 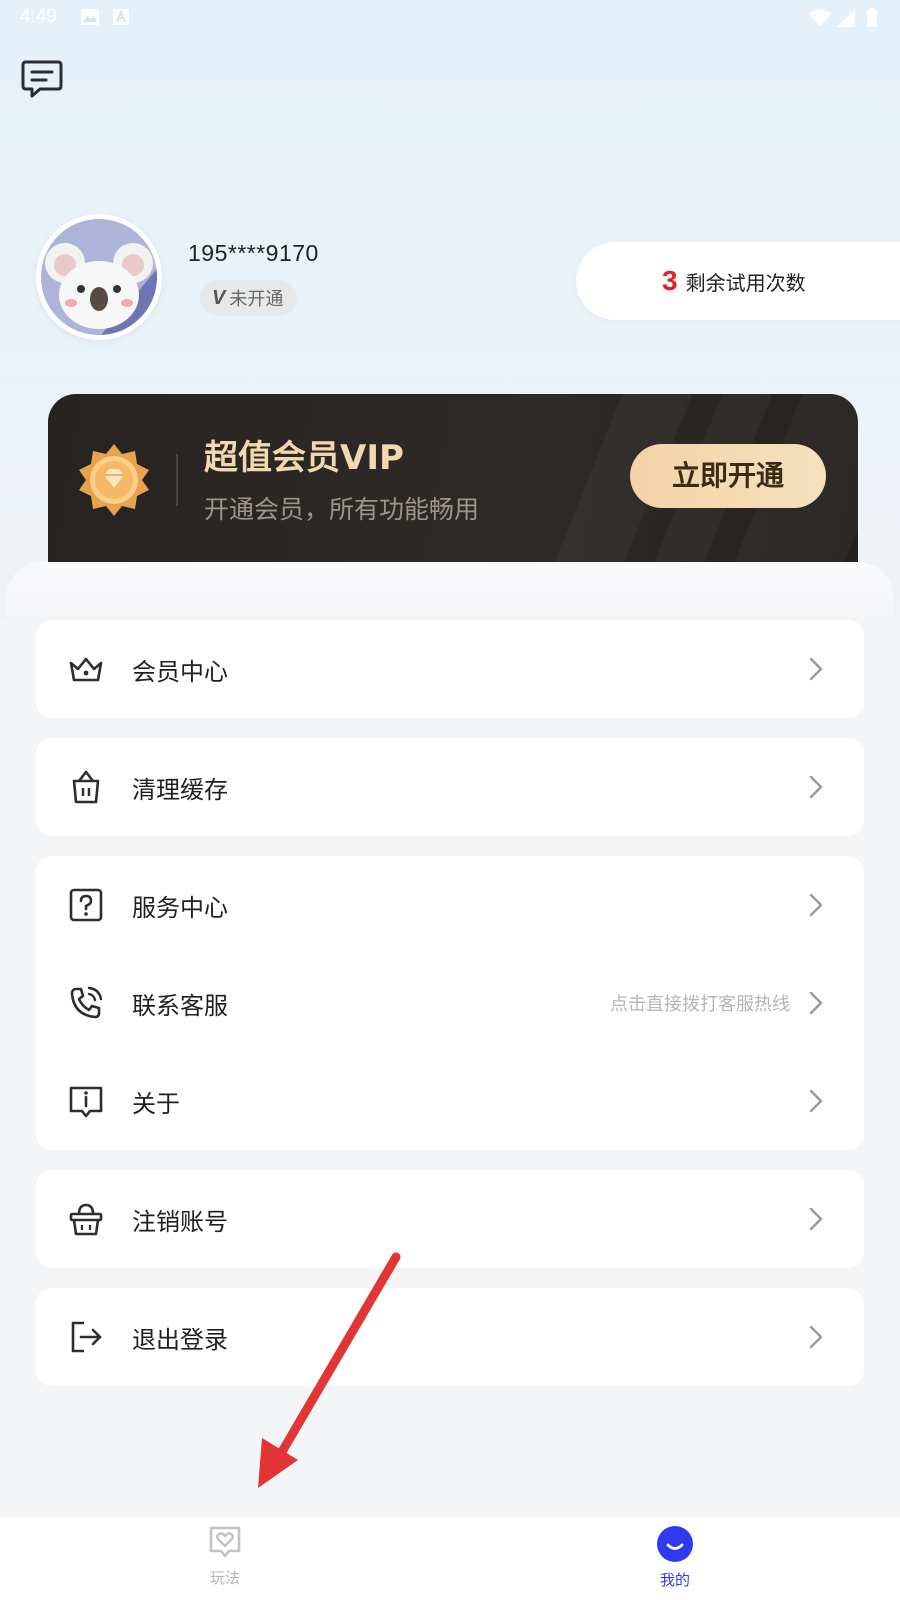 I want to click on phone-call-icon, so click(x=86, y=1002).